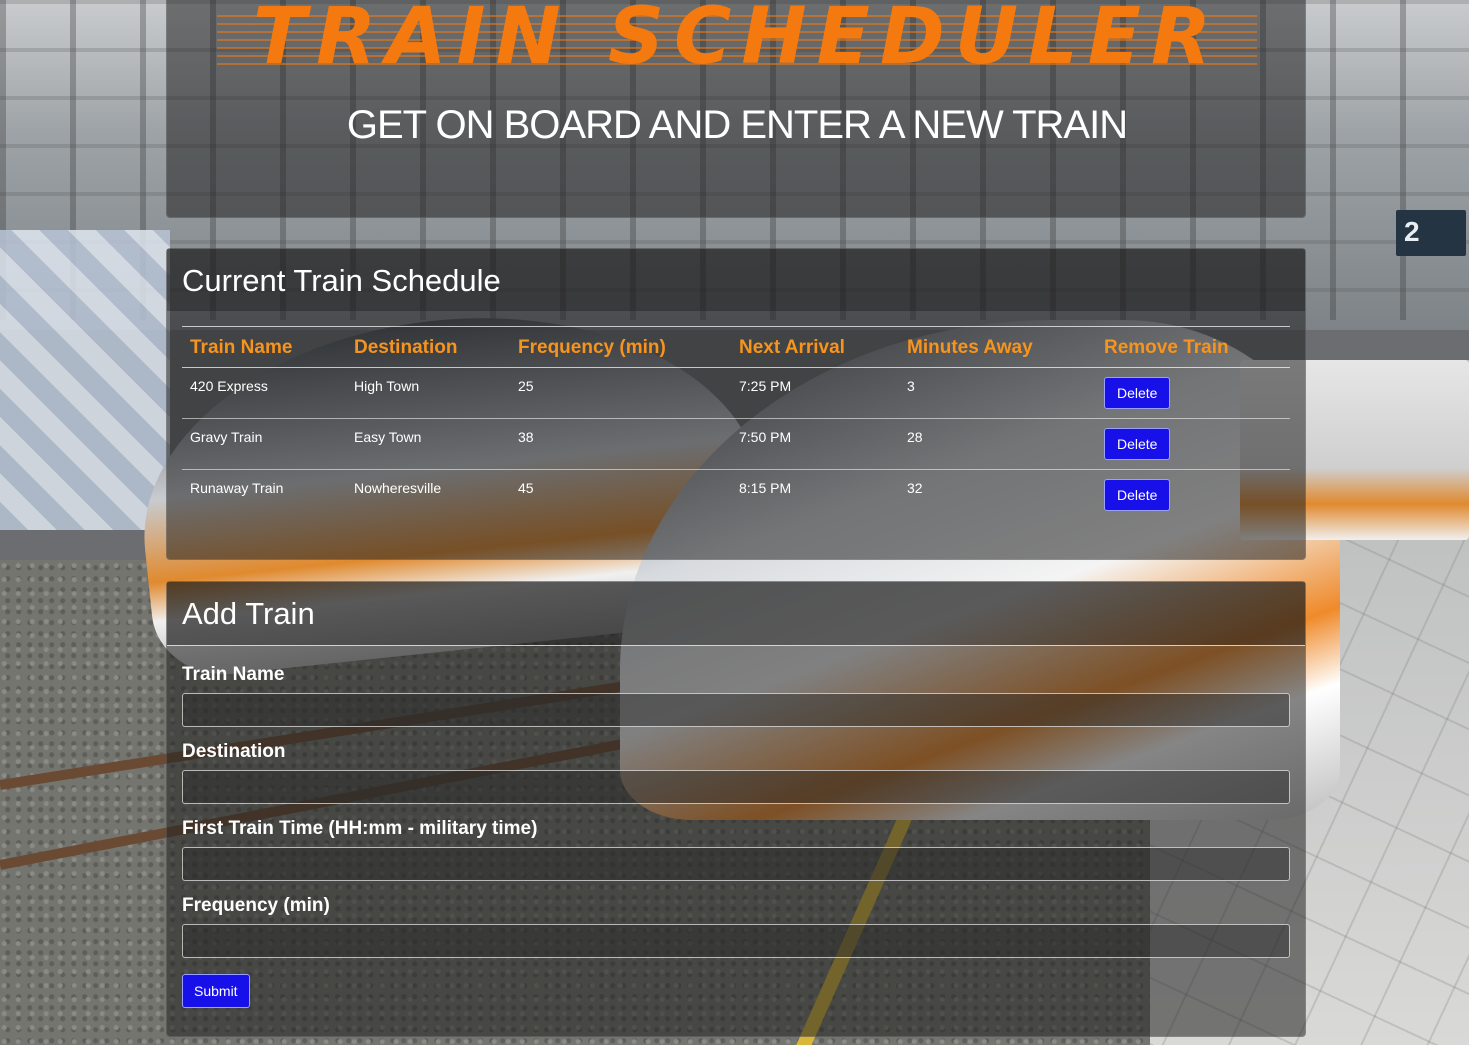 This screenshot has height=1045, width=1469. Describe the element at coordinates (737, 41) in the screenshot. I see `site-logo: TRAIN SCHEDULER` at that location.